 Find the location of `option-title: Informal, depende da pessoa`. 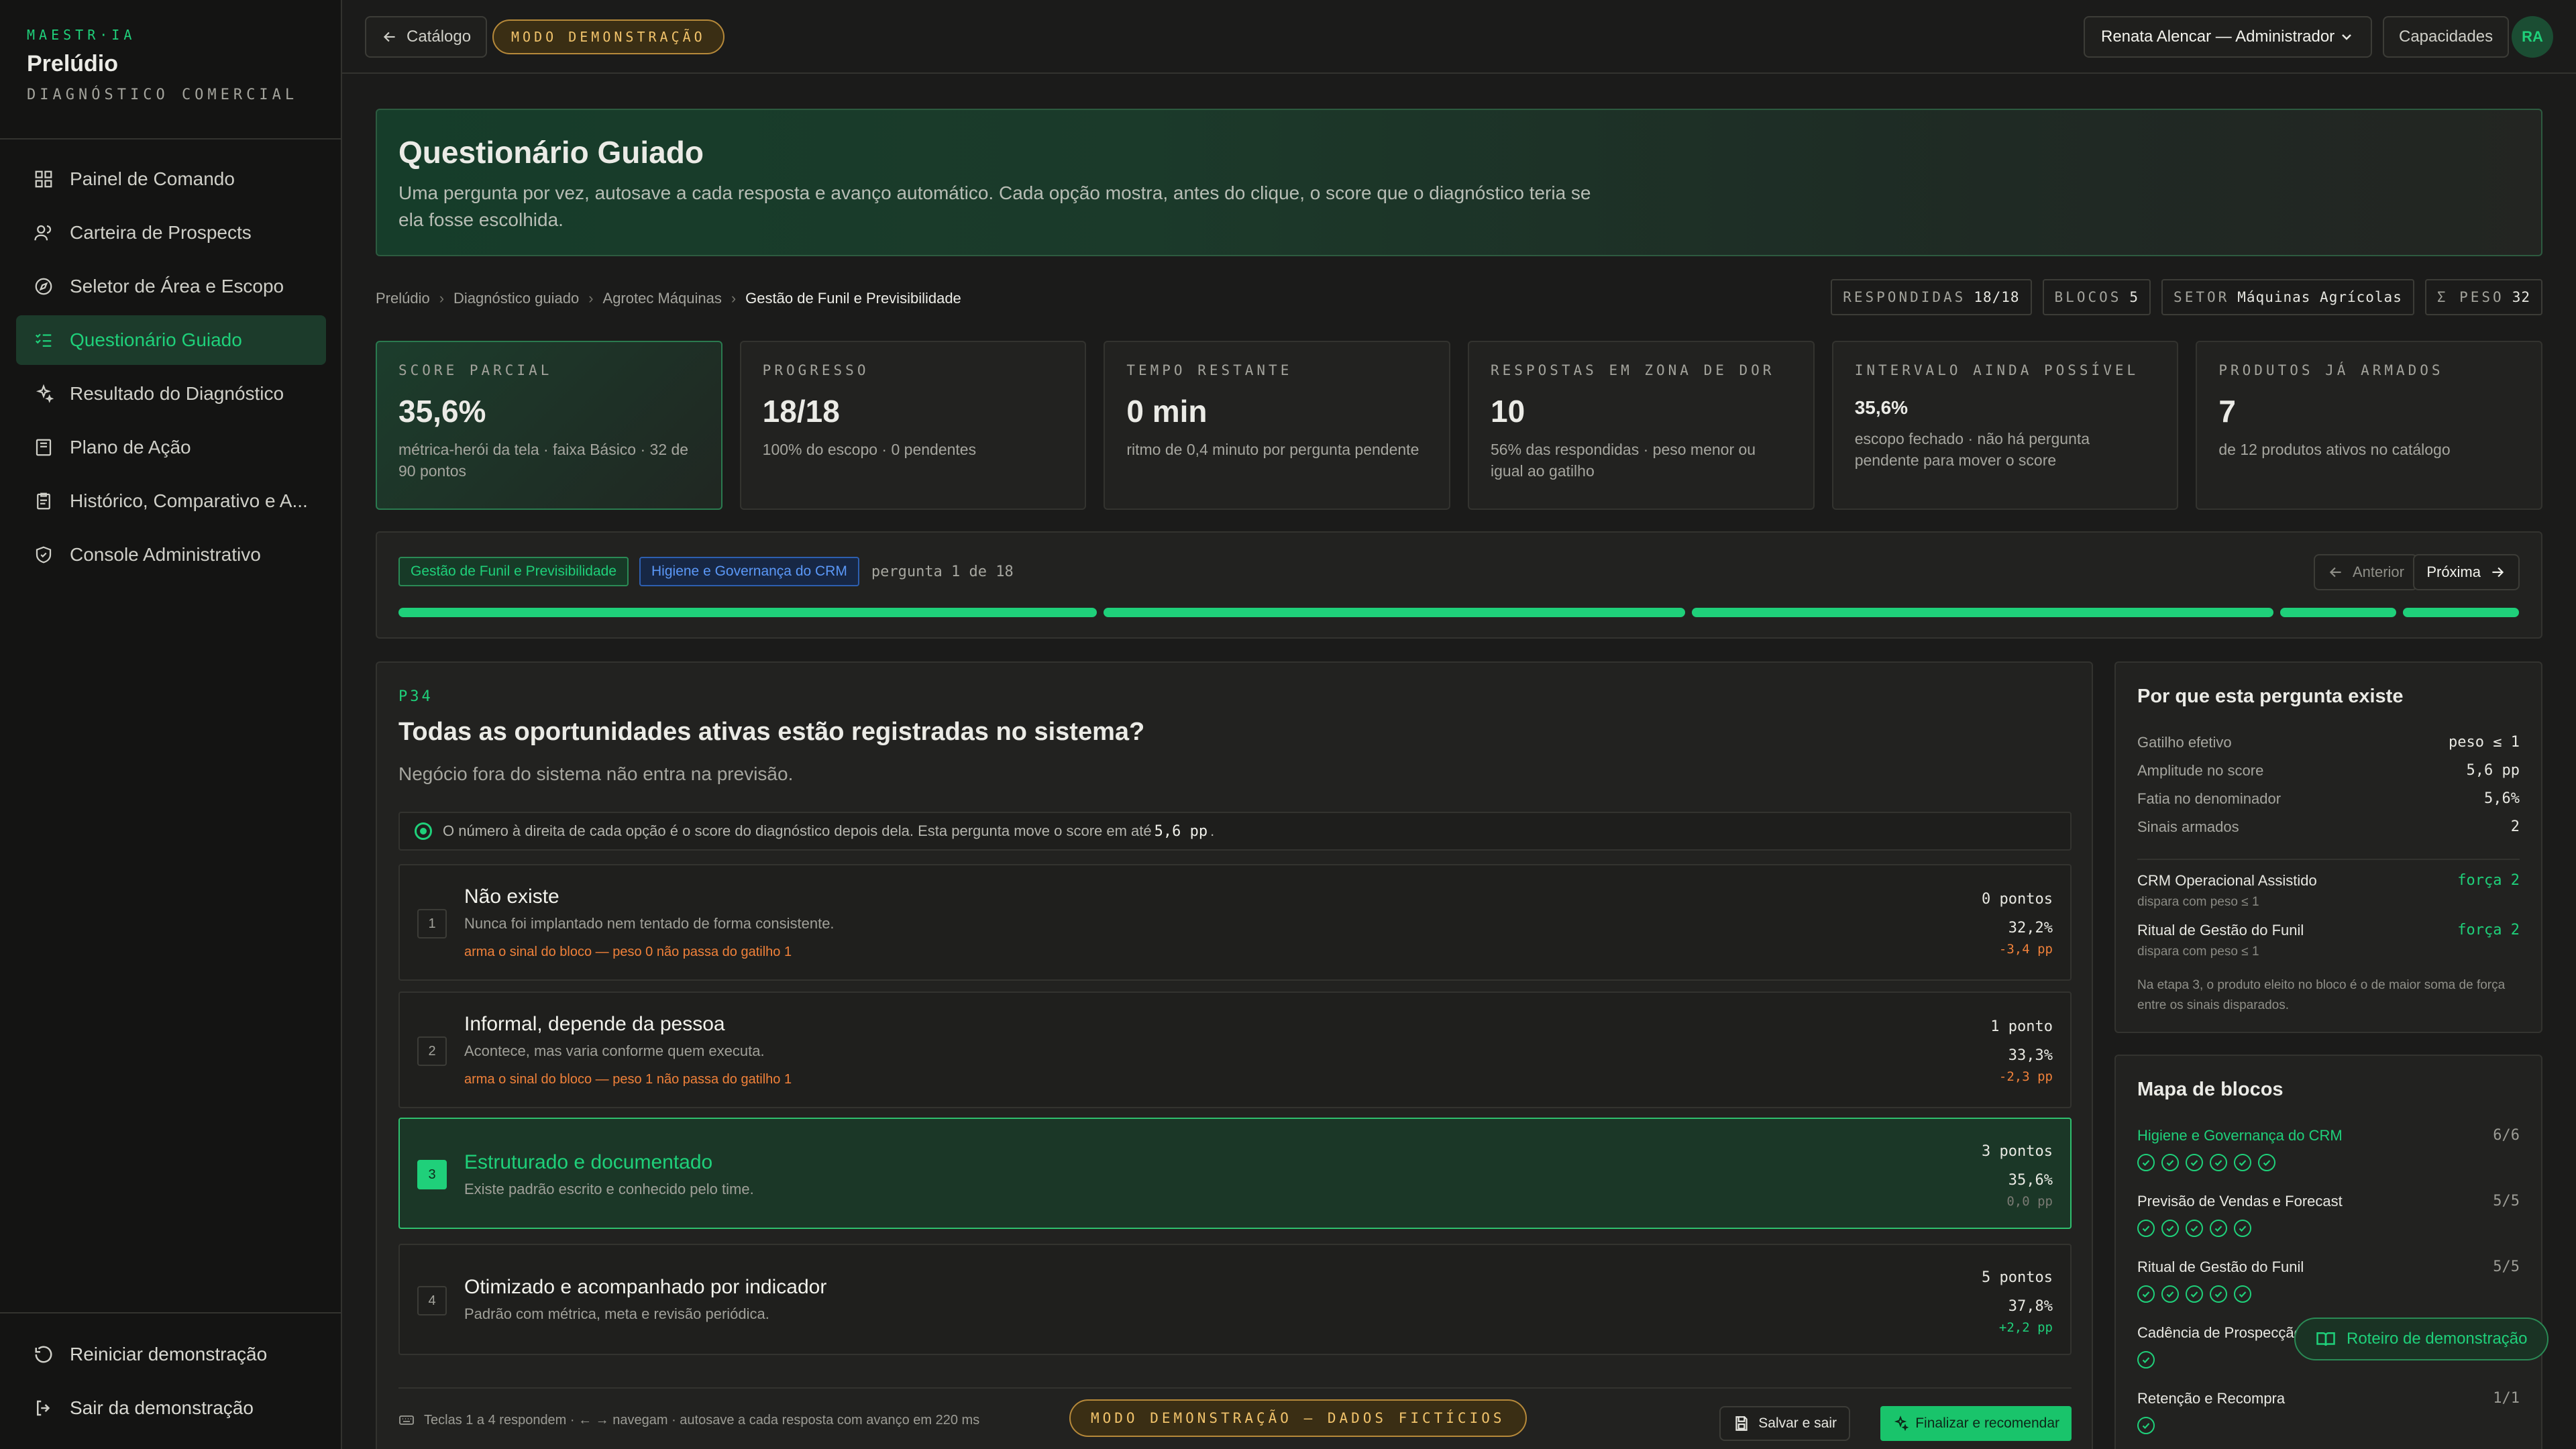

option-title: Informal, depende da pessoa is located at coordinates (594, 1024).